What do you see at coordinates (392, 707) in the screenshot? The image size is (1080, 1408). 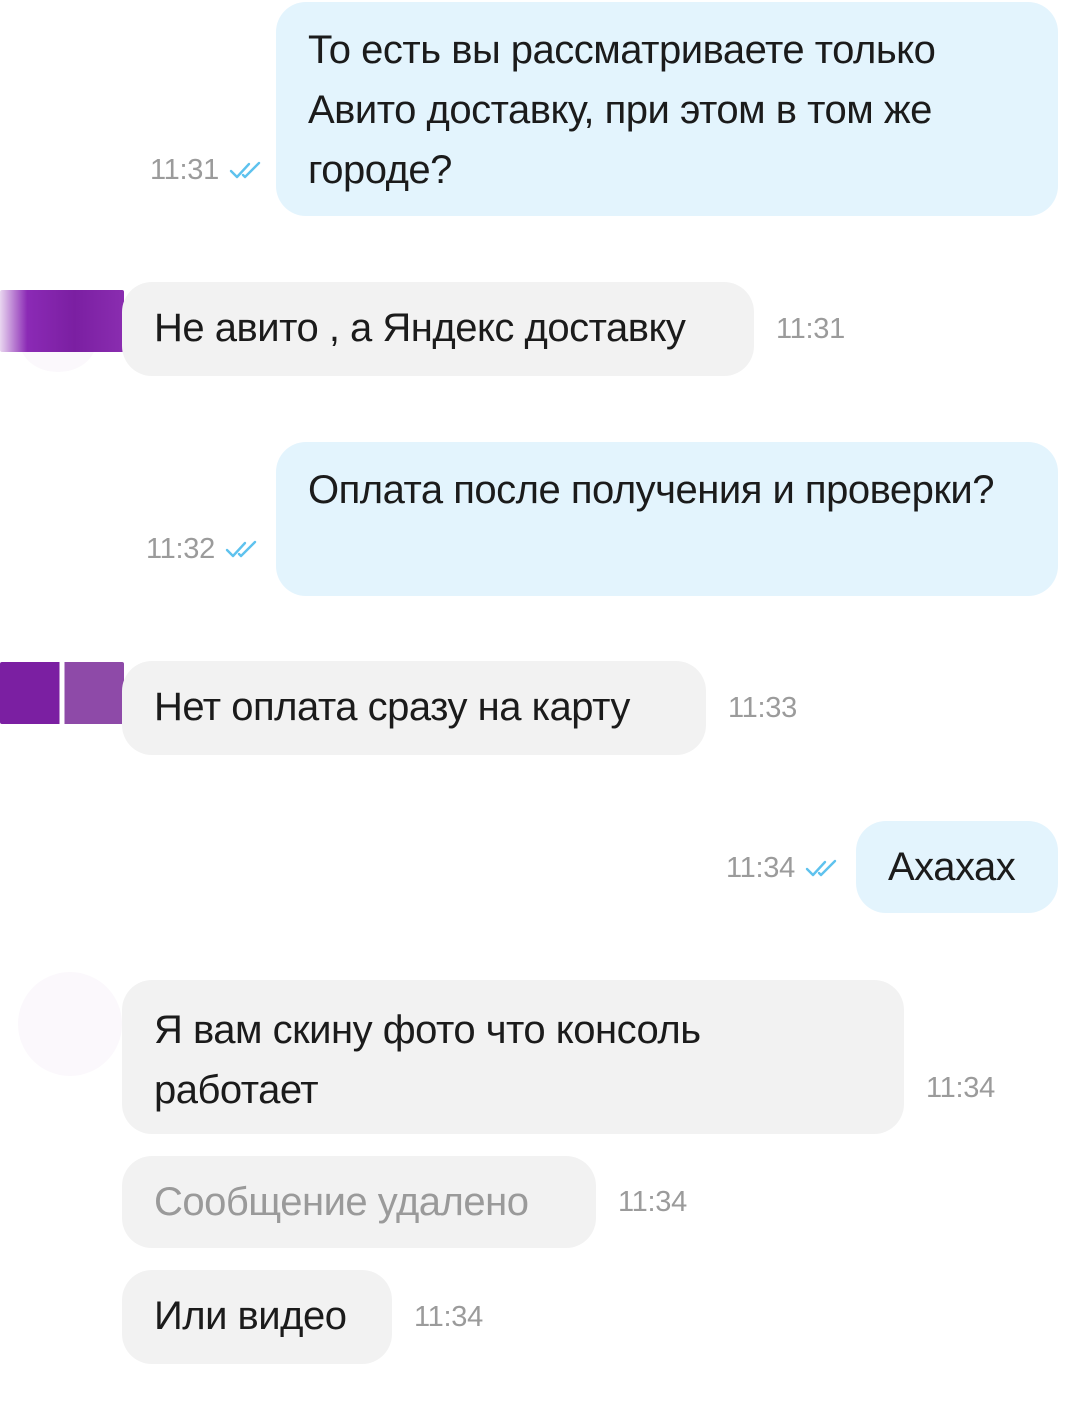 I see `message-text: Нет оплата сразу на карту` at bounding box center [392, 707].